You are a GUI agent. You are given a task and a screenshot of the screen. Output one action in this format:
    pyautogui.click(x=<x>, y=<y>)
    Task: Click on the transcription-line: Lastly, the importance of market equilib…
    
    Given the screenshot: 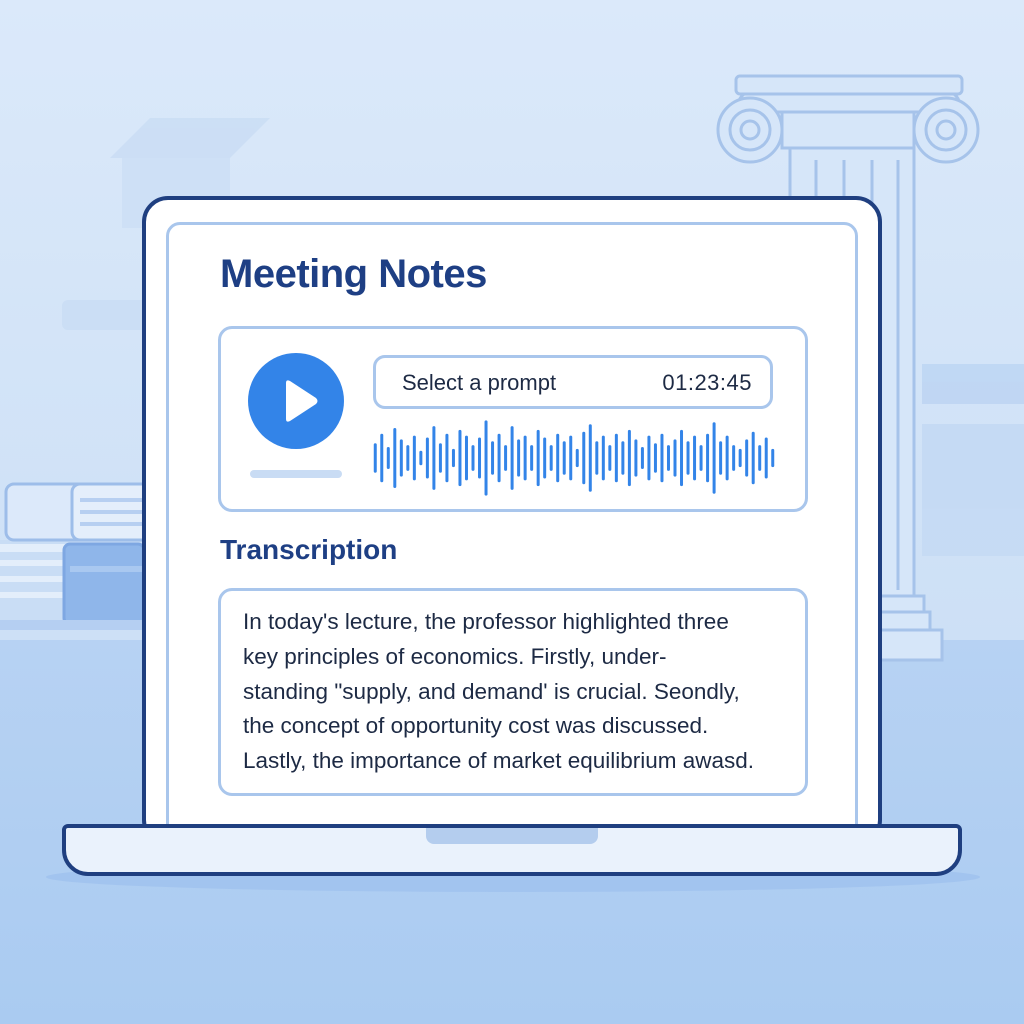 What is the action you would take?
    pyautogui.click(x=499, y=761)
    